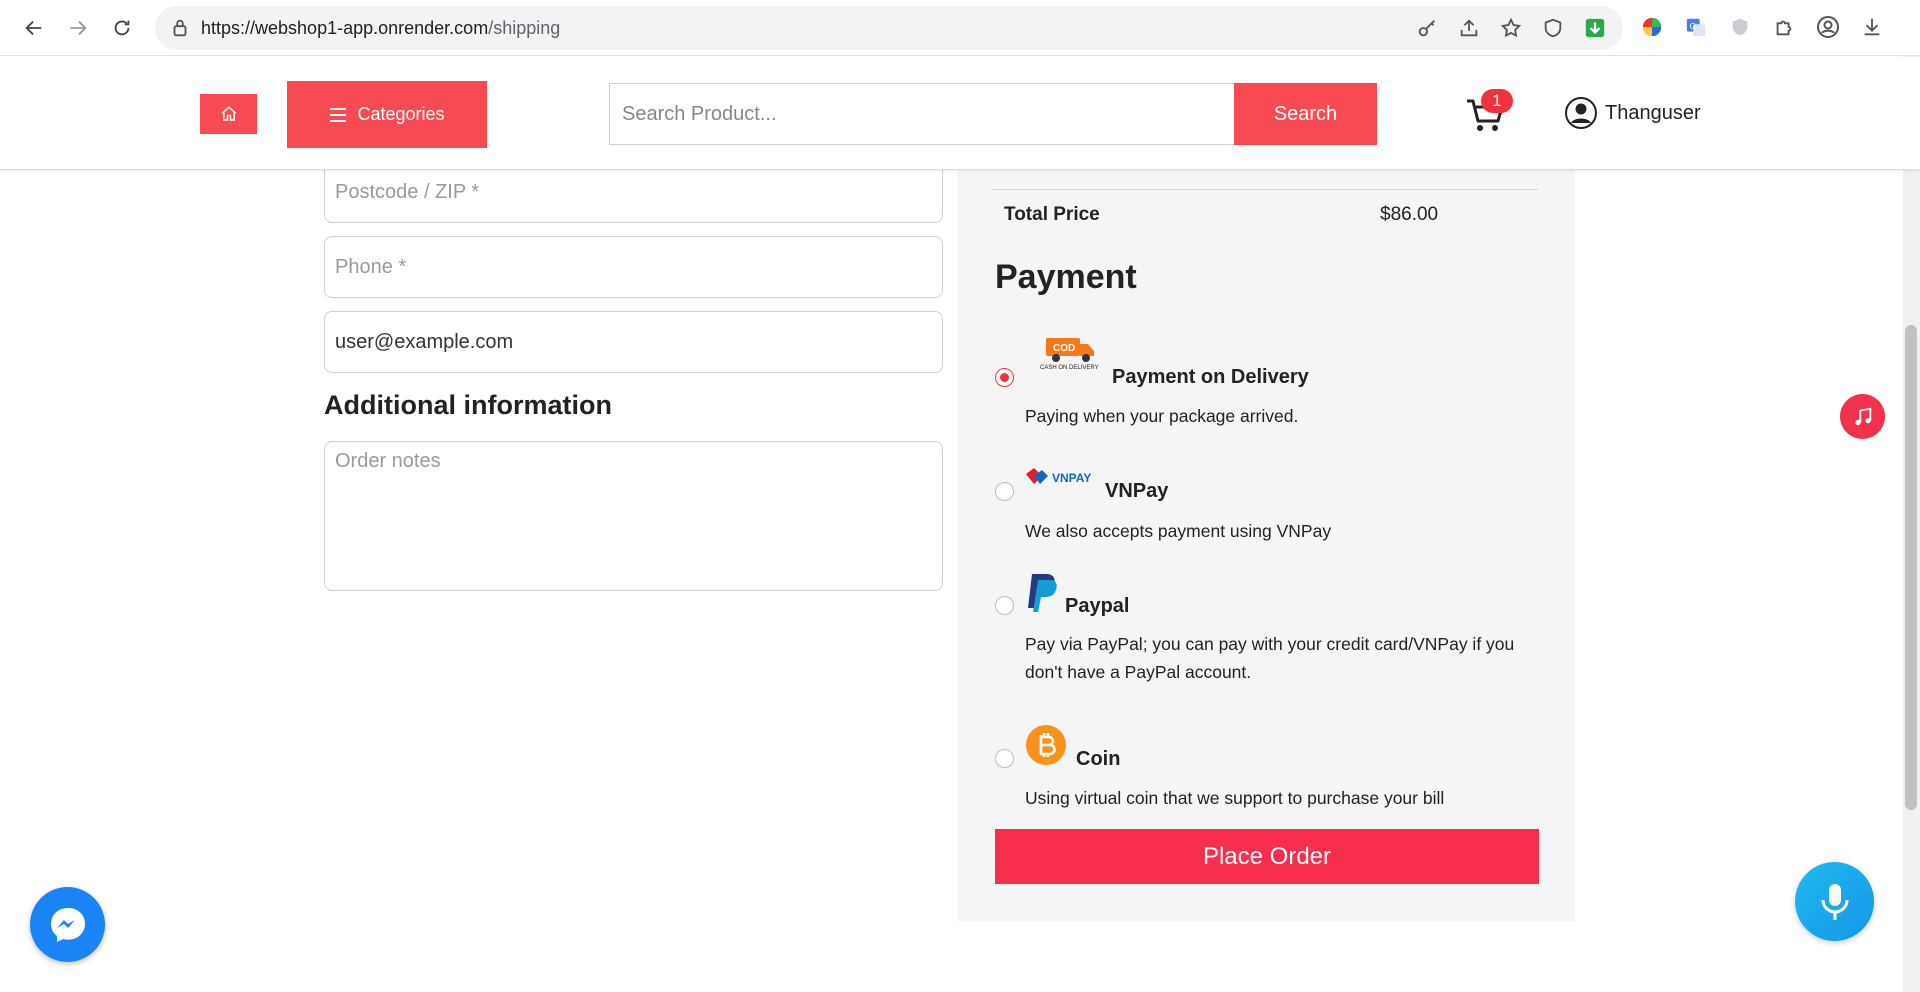 The height and width of the screenshot is (992, 1920). I want to click on home-button, so click(228, 114).